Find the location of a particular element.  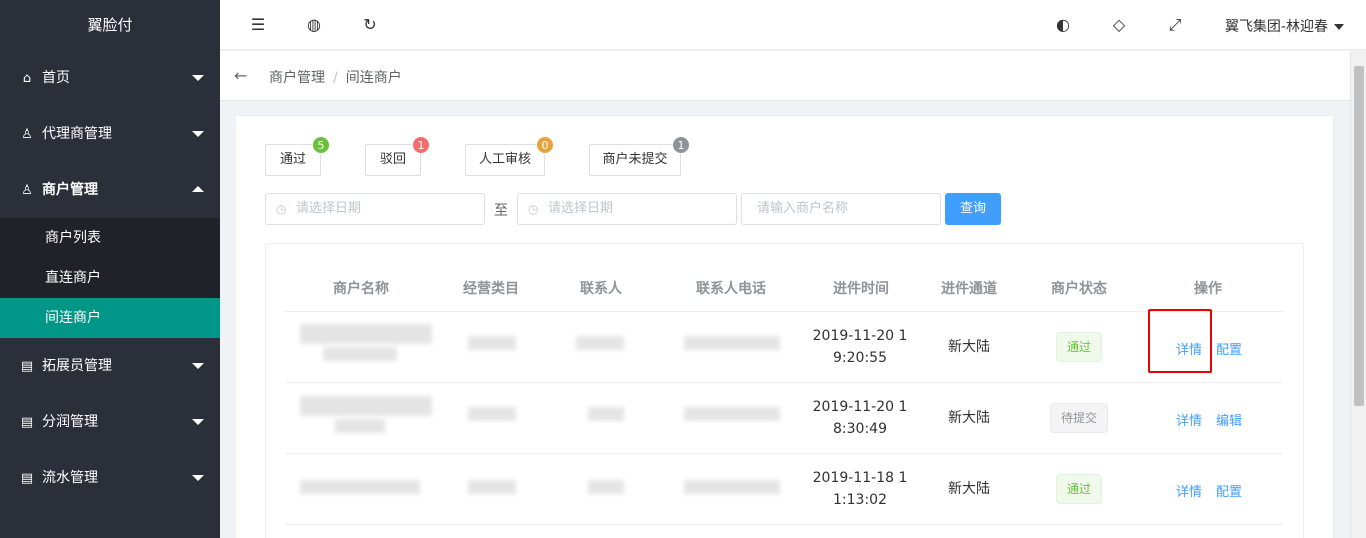

sidebar-item-label: 流水管理 is located at coordinates (70, 478).